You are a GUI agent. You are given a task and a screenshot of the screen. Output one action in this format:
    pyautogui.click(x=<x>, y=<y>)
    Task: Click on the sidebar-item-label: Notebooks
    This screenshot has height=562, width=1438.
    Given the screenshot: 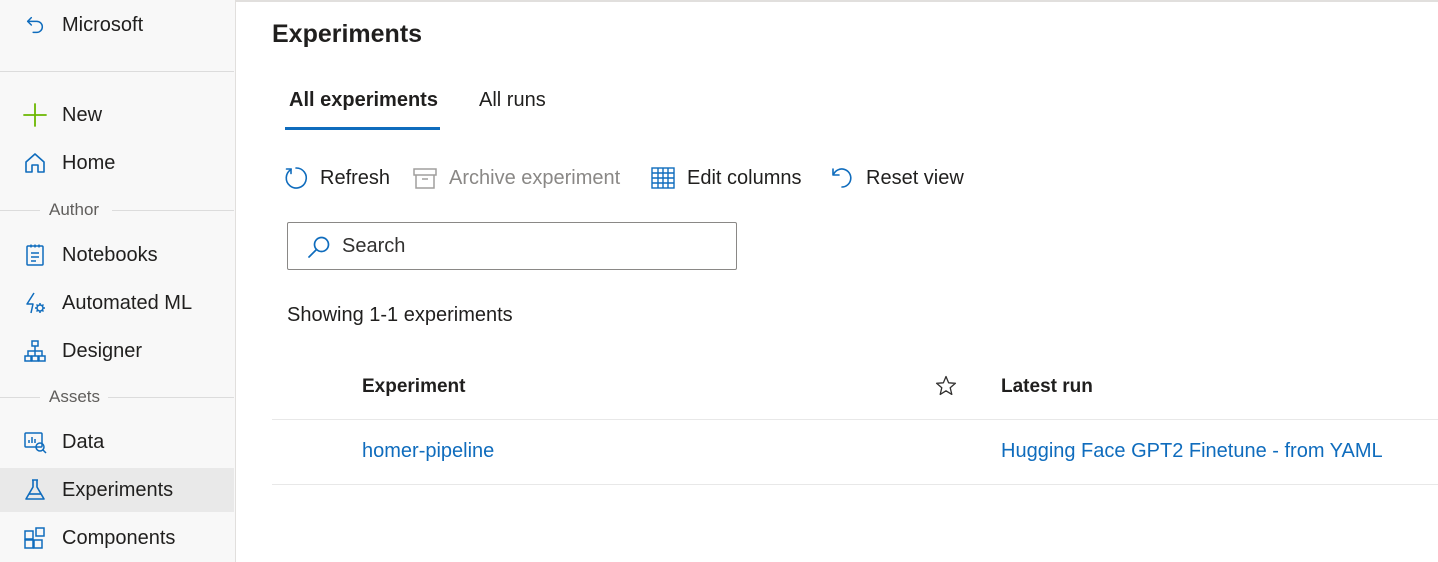 What is the action you would take?
    pyautogui.click(x=110, y=254)
    